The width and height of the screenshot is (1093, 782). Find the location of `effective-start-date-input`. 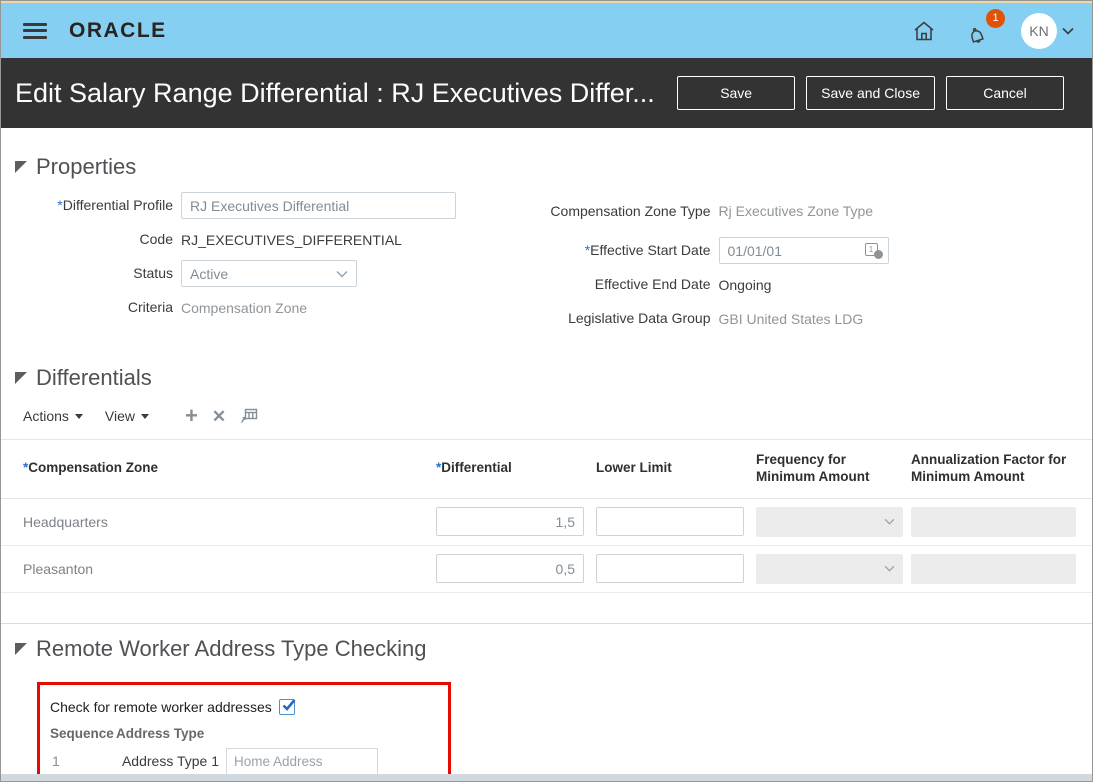

effective-start-date-input is located at coordinates (803, 250).